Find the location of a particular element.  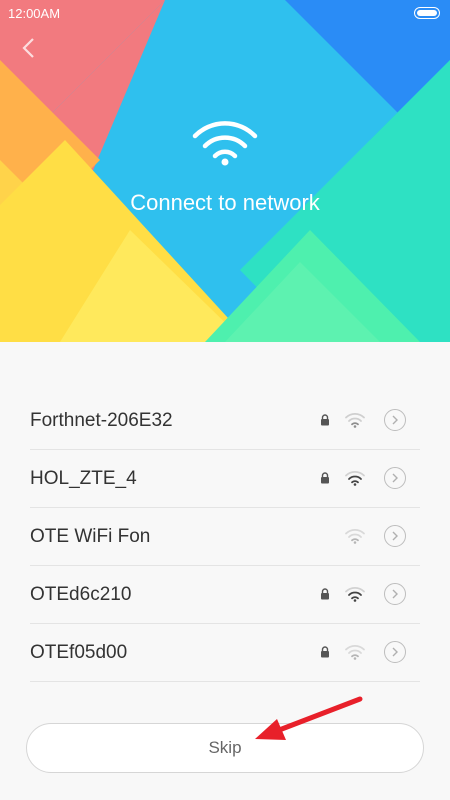

chevron-left-icon is located at coordinates (28, 48).